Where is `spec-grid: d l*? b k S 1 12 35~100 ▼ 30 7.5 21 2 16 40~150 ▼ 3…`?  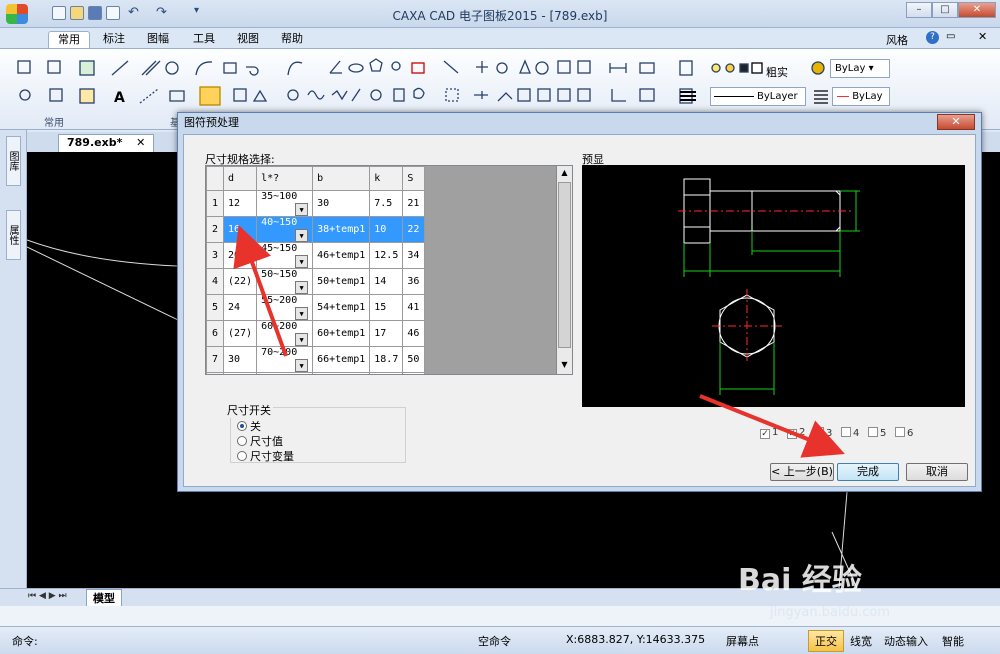
spec-grid: d l*? b k S 1 12 35~100 ▼ 30 7.5 21 2 16 40~150 ▼ 3… is located at coordinates (316, 270).